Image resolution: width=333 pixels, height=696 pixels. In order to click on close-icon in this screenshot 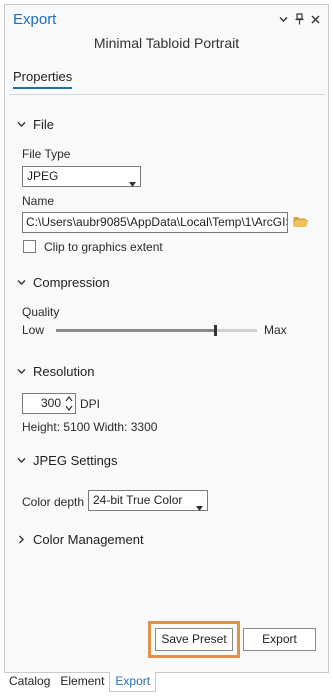, I will do `click(315, 19)`.